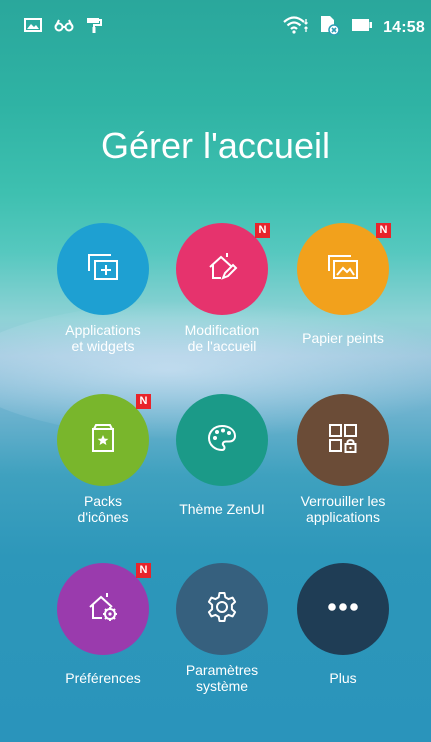 This screenshot has height=742, width=431. I want to click on tile-label-line1: Verrouiller les, so click(343, 501).